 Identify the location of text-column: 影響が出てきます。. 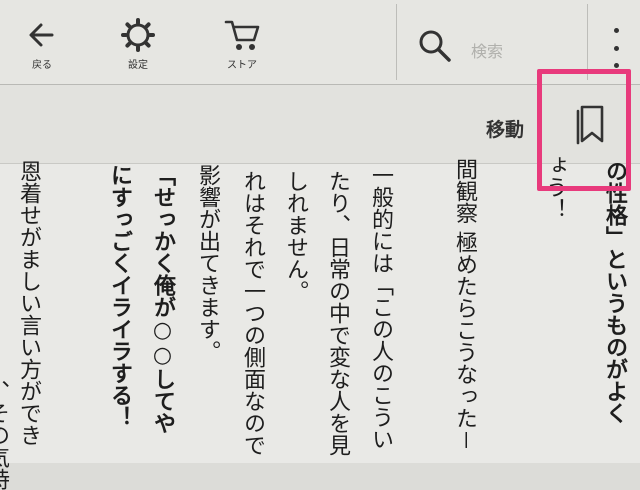
(207, 263).